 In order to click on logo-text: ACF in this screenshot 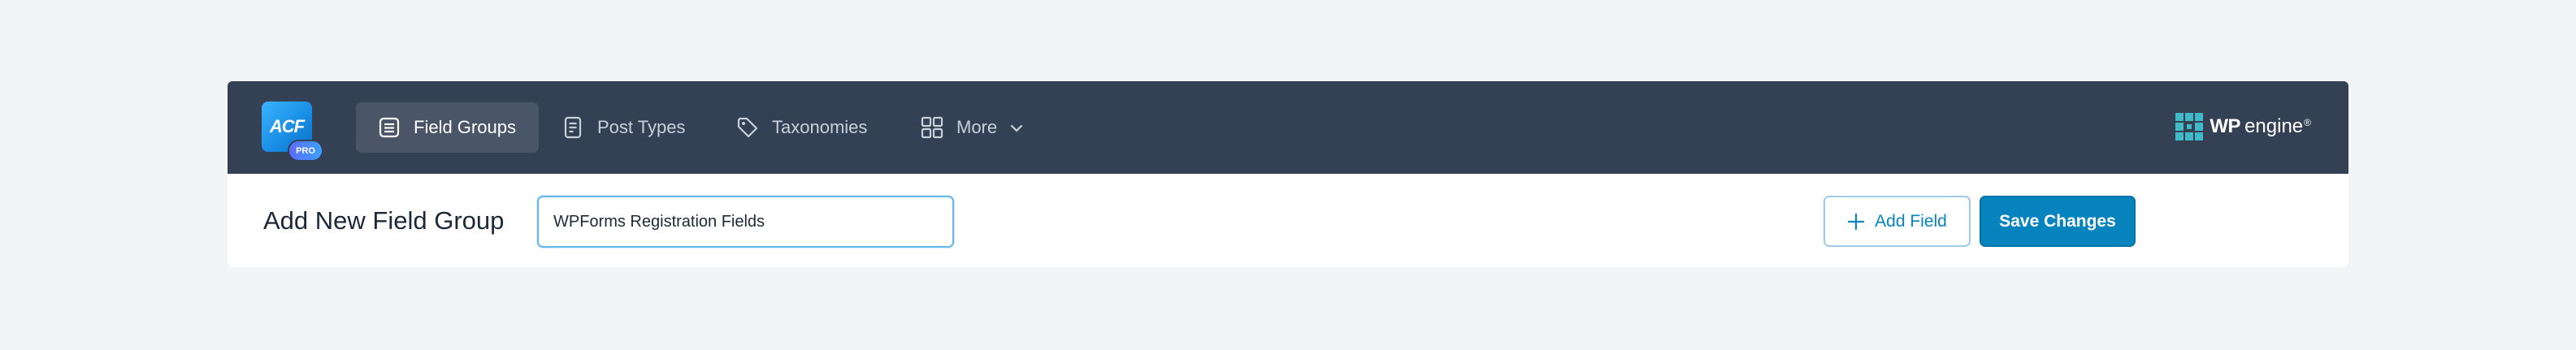, I will do `click(287, 126)`.